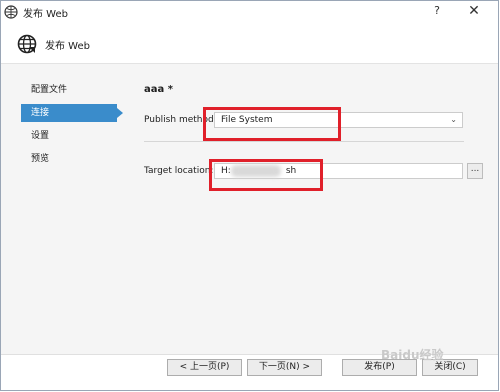  I want to click on help-button: ?, so click(437, 10).